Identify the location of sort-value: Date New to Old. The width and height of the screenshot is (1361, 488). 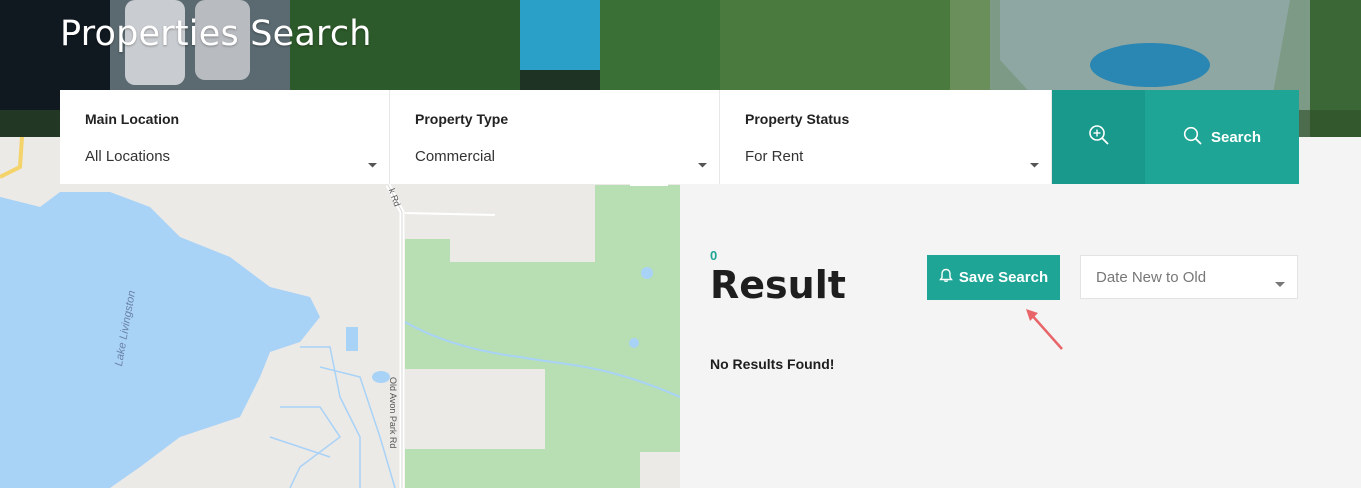
(1151, 277).